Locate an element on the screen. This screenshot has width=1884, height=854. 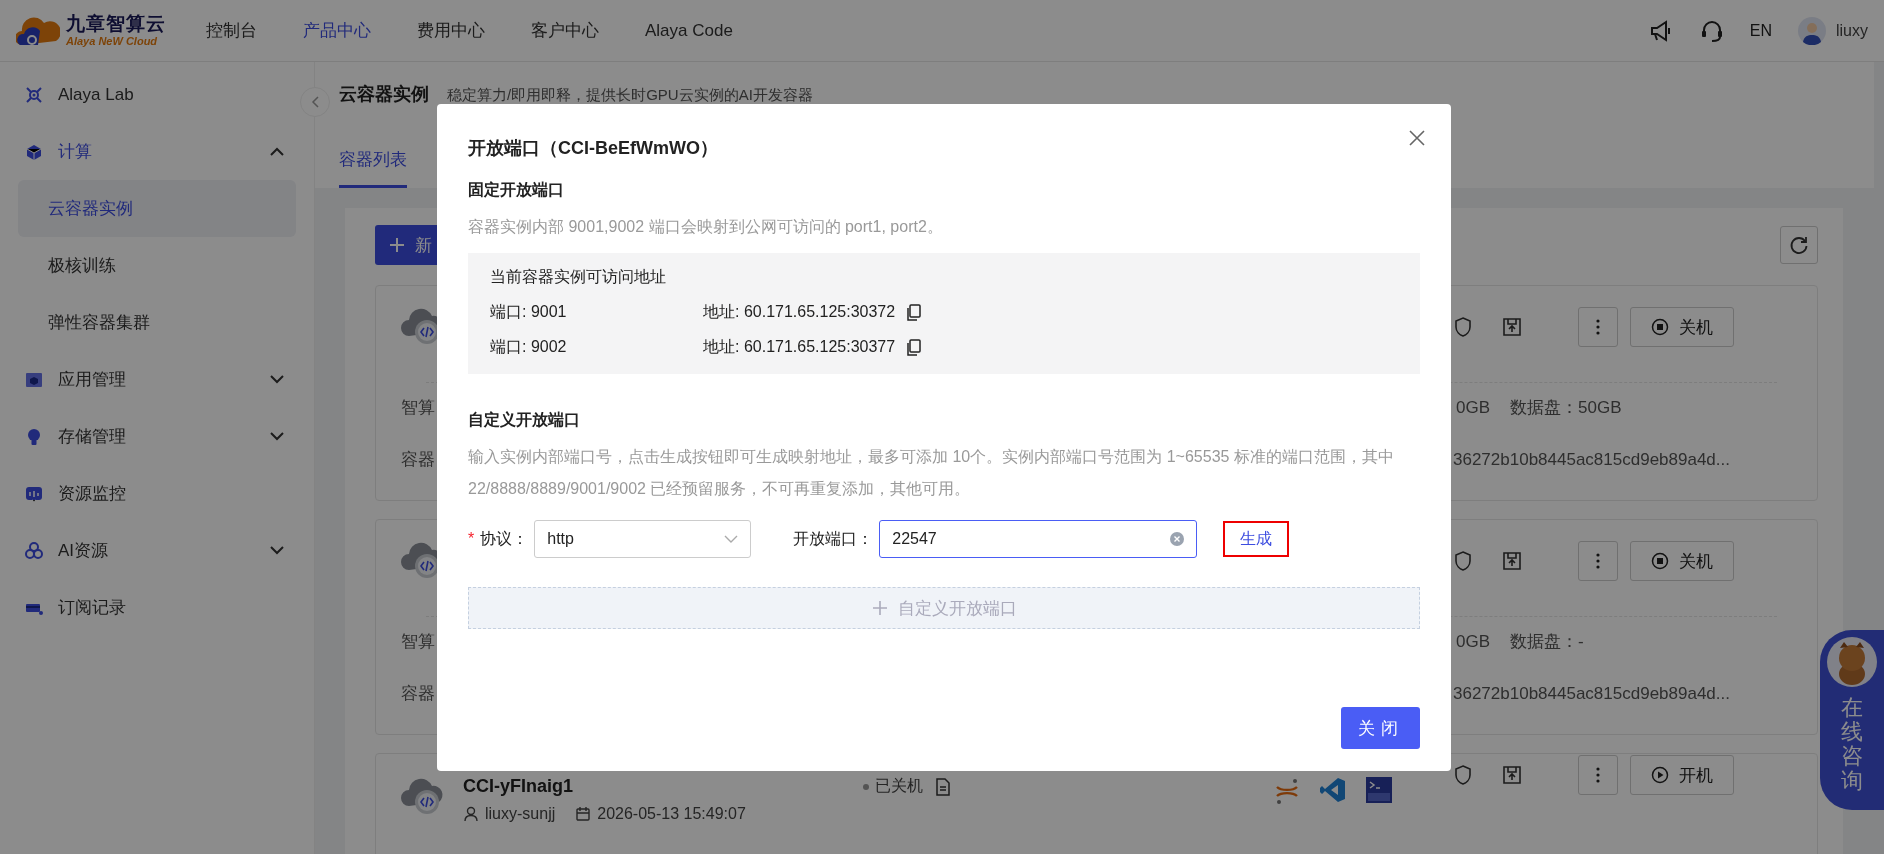
chevron-left-icon is located at coordinates (315, 102).